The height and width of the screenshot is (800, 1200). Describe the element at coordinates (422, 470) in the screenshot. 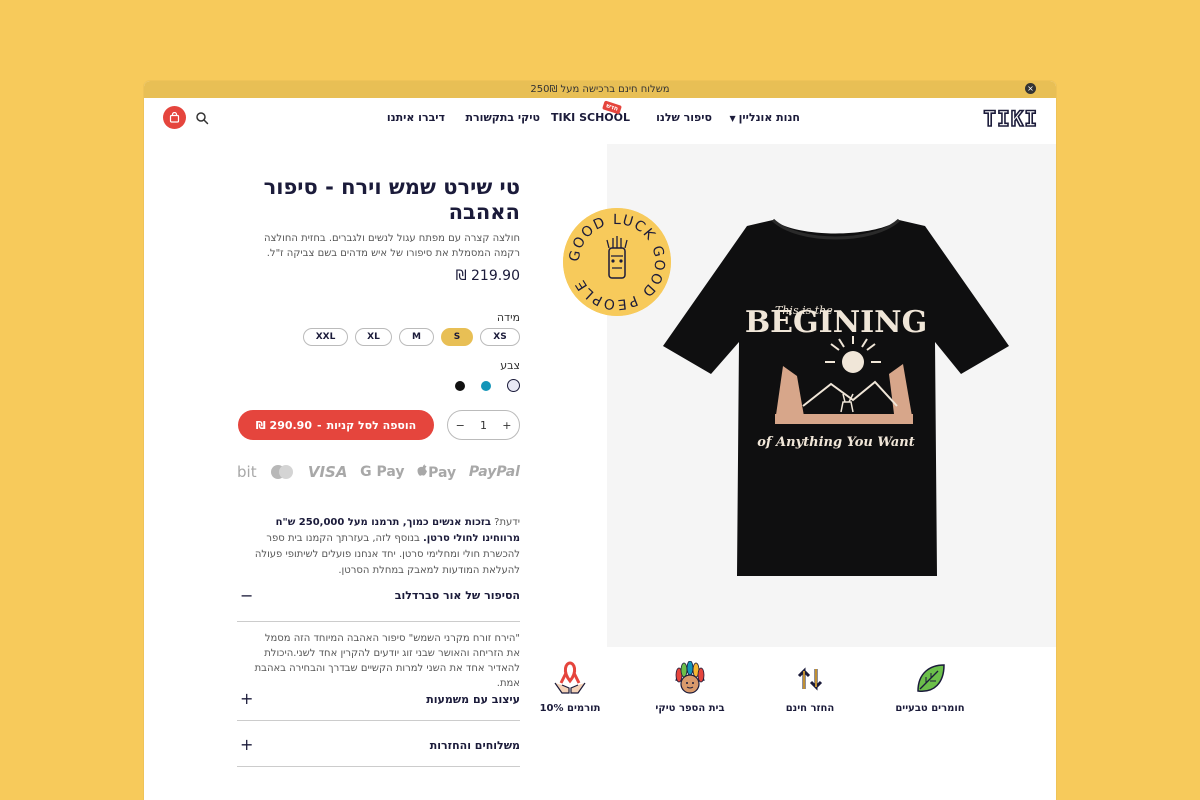

I see `apple-icon` at that location.